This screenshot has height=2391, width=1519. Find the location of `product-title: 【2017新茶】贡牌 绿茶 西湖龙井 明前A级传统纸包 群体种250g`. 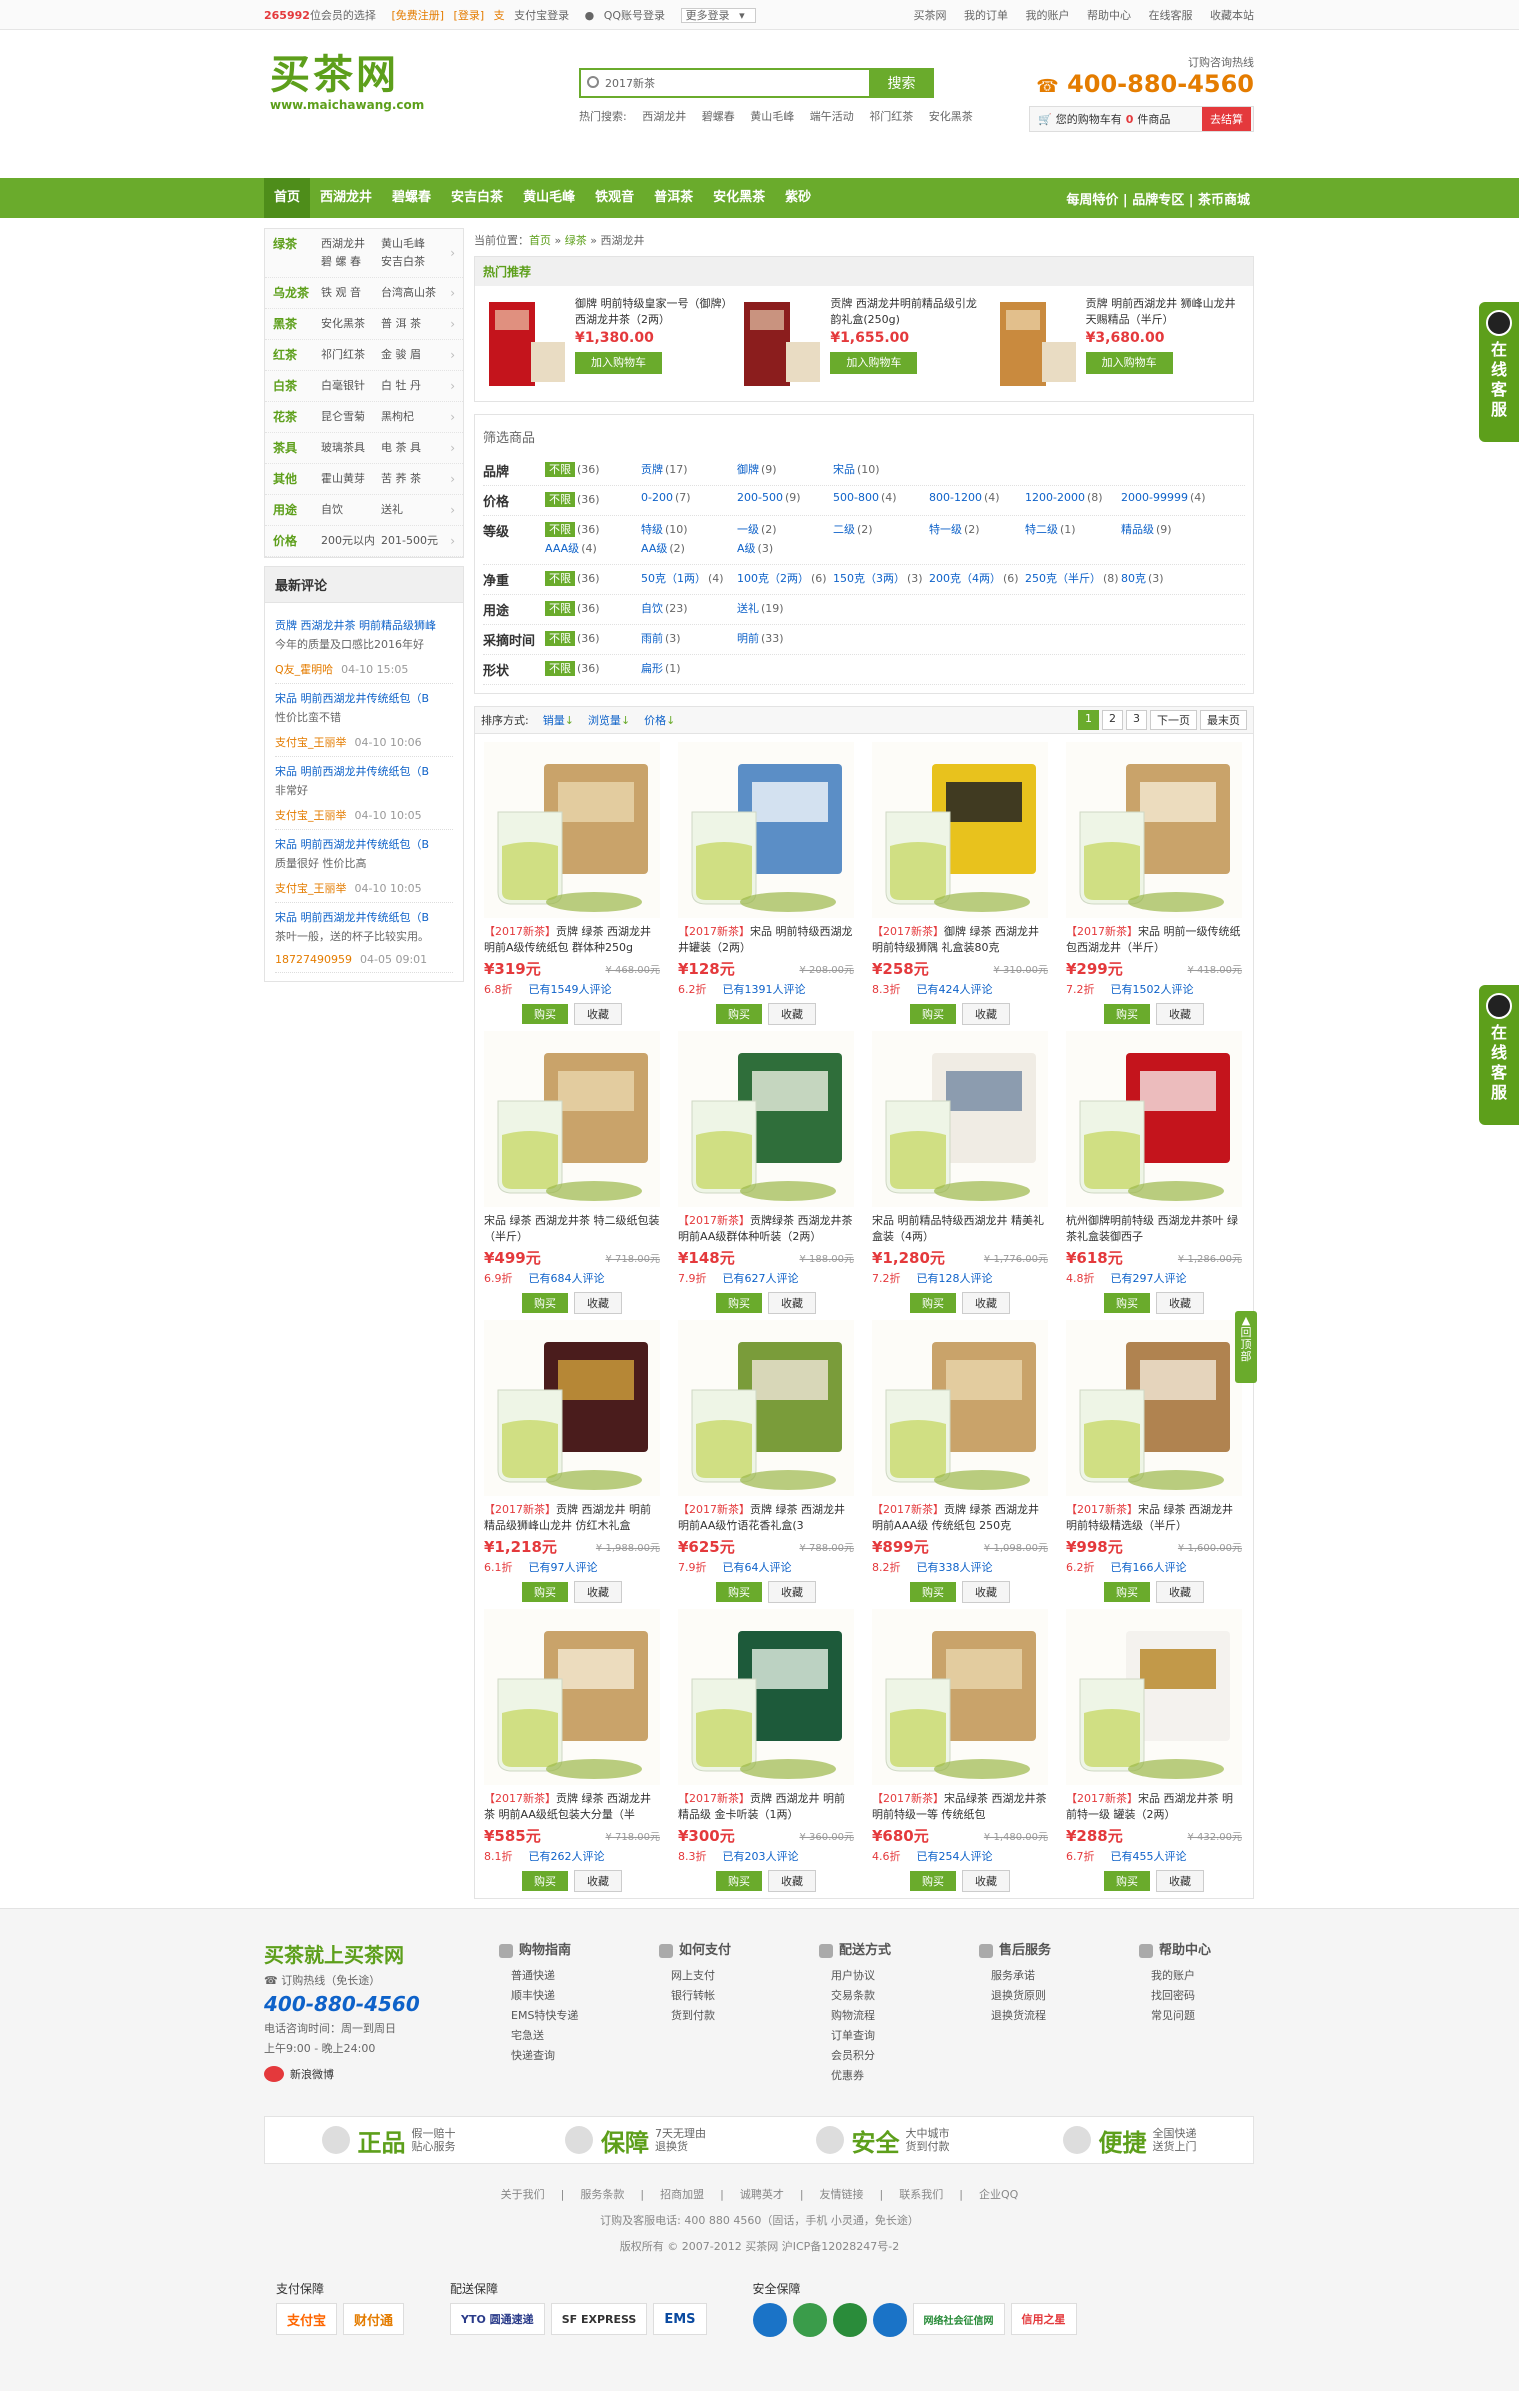

product-title: 【2017新茶】贡牌 绿茶 西湖龙井 明前A级传统纸包 群体种250g is located at coordinates (572, 940).